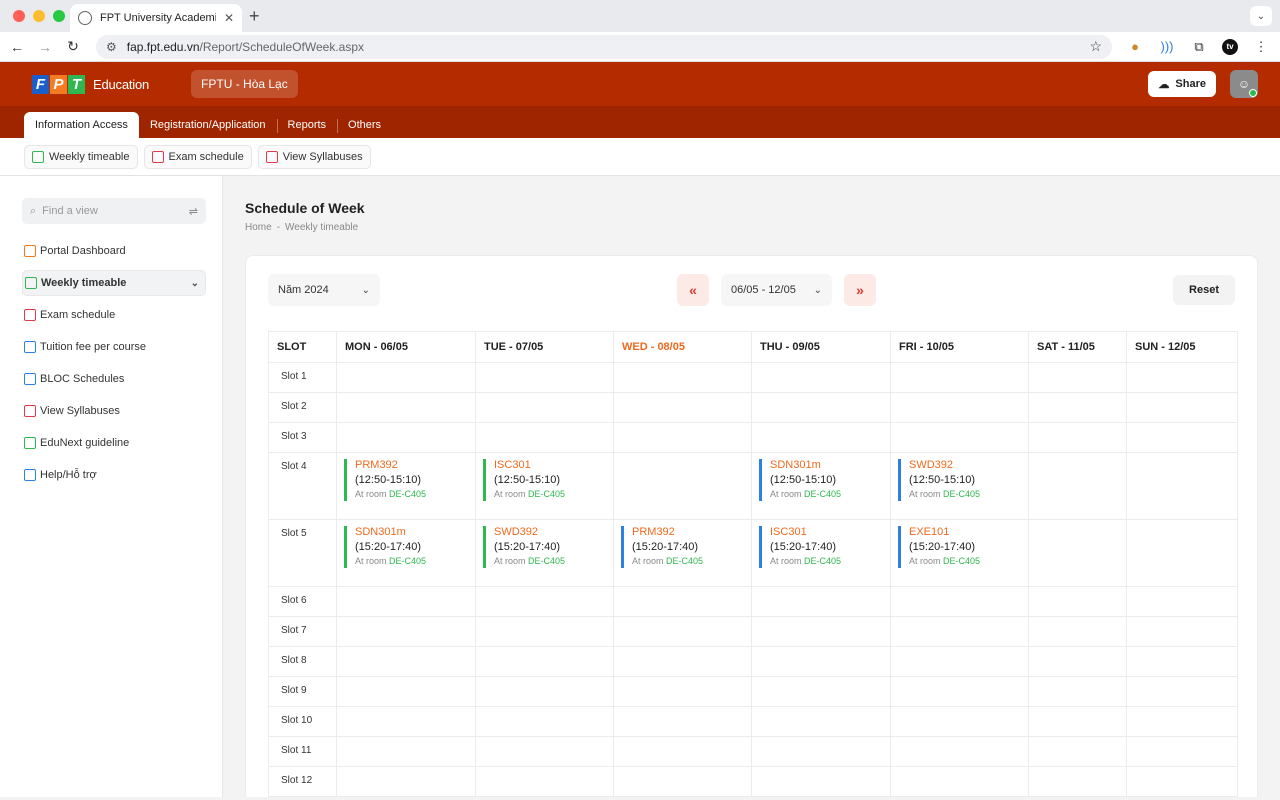 Image resolution: width=1280 pixels, height=800 pixels. Describe the element at coordinates (968, 532) in the screenshot. I see `lesson-code: EXE101` at that location.